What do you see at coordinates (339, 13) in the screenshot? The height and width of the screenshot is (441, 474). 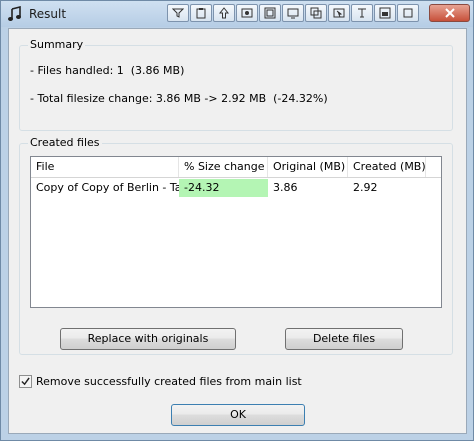 I see `pointer-icon` at bounding box center [339, 13].